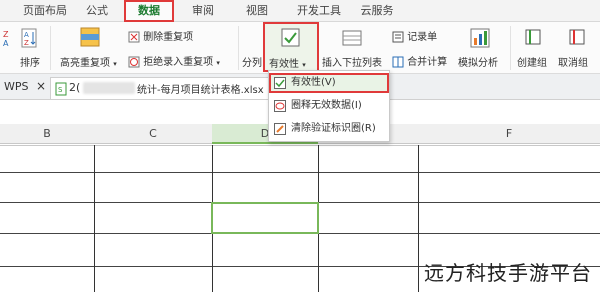  What do you see at coordinates (509, 134) in the screenshot?
I see `column-header-f: F` at bounding box center [509, 134].